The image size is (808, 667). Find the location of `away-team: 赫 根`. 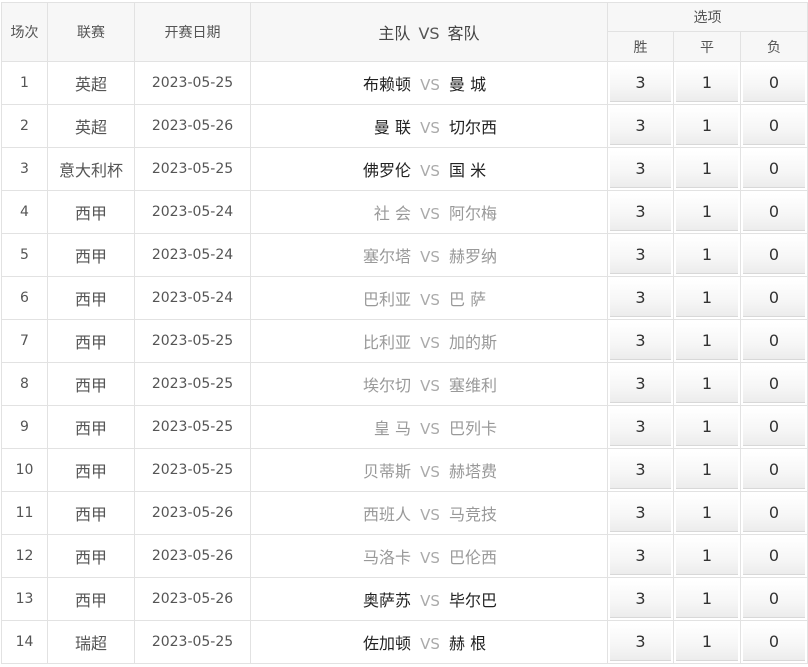

away-team: 赫 根 is located at coordinates (468, 643).